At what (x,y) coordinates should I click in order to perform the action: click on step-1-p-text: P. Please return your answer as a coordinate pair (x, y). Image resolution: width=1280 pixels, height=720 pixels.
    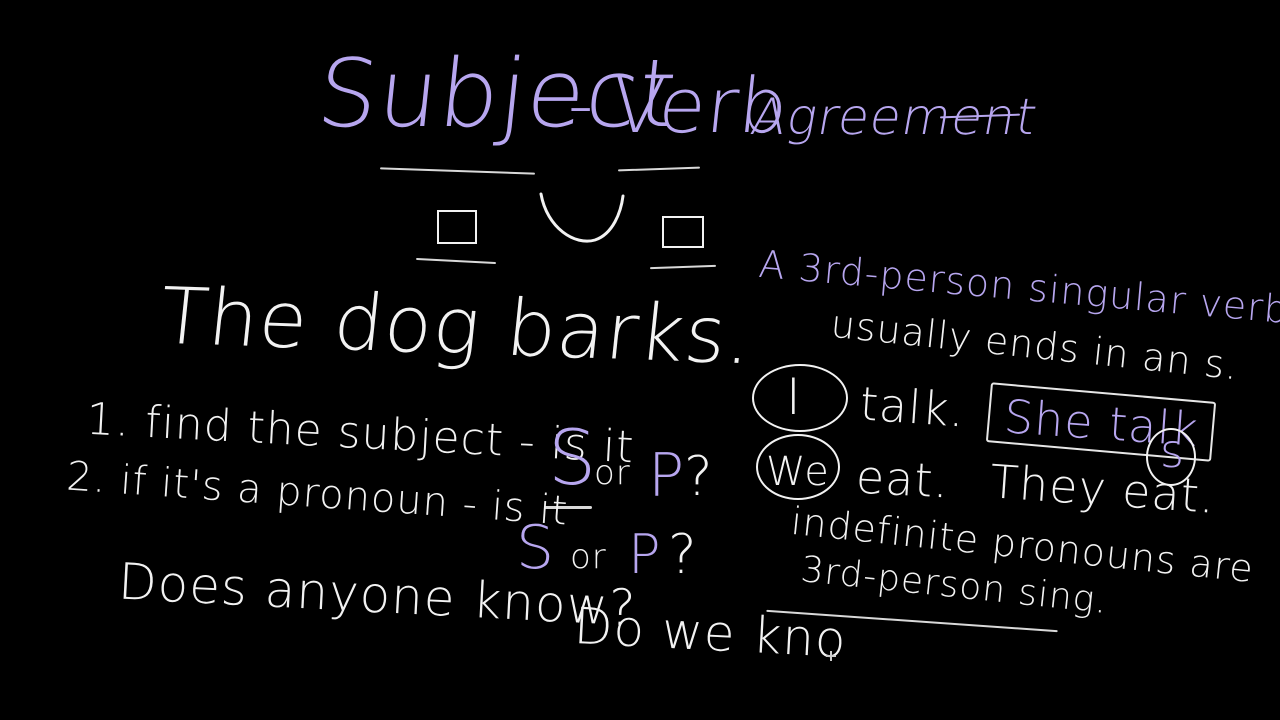
    Looking at the image, I should click on (667, 476).